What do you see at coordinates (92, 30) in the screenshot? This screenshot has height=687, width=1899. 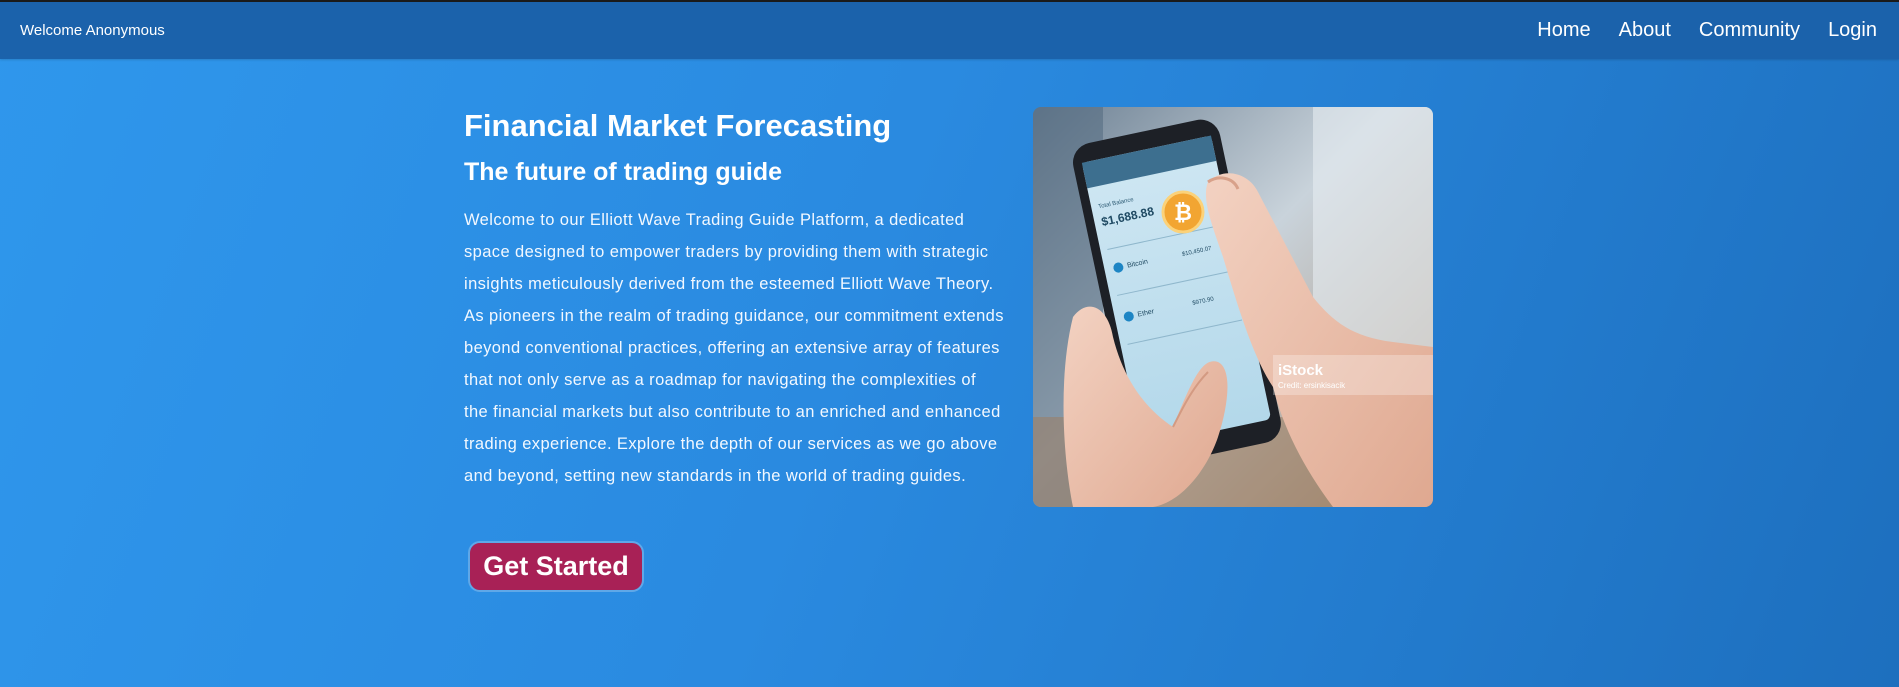 I see `welcome-message: Welcome Anonymous` at bounding box center [92, 30].